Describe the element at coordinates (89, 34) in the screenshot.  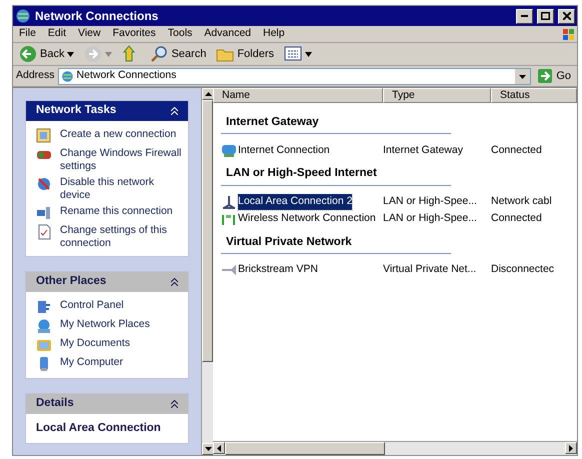
I see `menu-item: View` at that location.